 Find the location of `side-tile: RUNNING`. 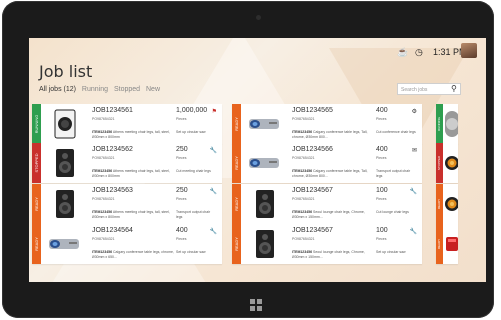

side-tile: RUNNING is located at coordinates (447, 124).